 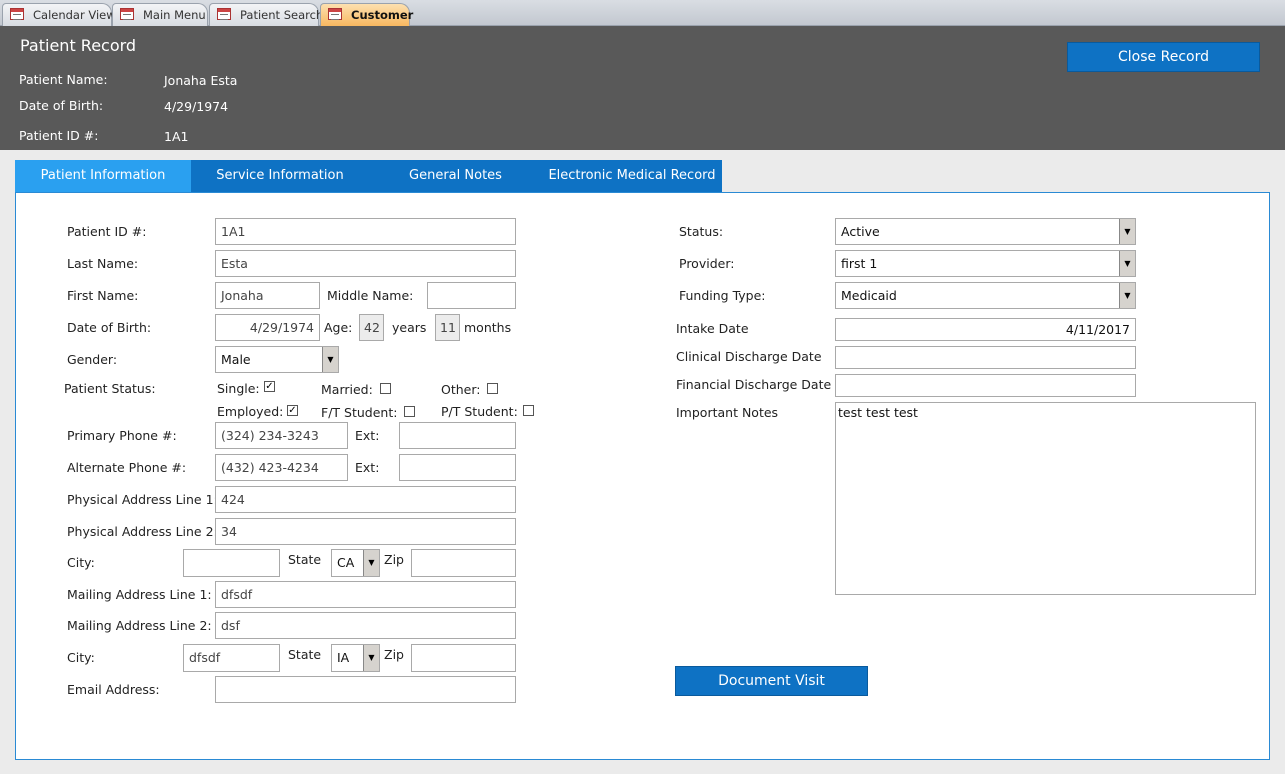 What do you see at coordinates (355, 658) in the screenshot?
I see `mailing-state-select: IA ▼` at bounding box center [355, 658].